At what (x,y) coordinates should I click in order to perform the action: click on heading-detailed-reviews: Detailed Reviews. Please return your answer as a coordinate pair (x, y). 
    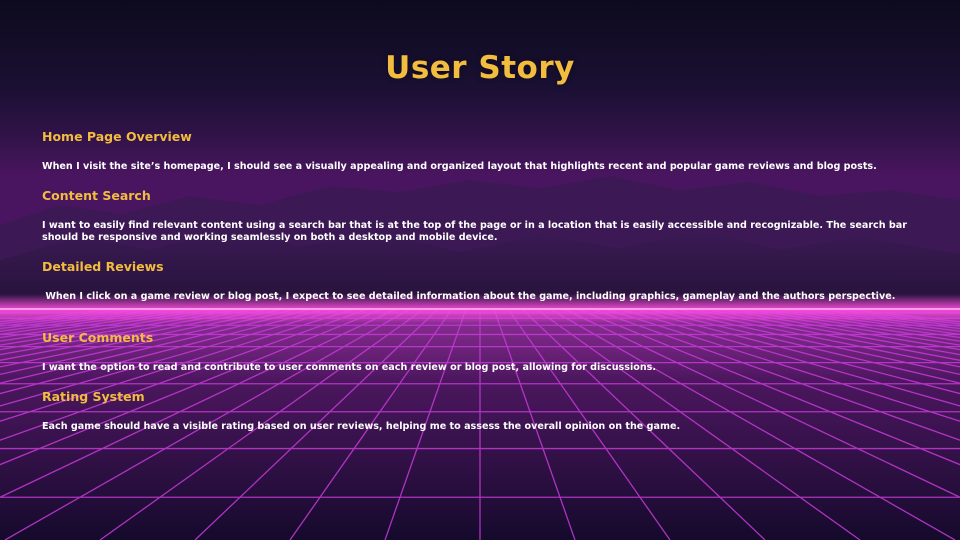
    Looking at the image, I should click on (103, 266).